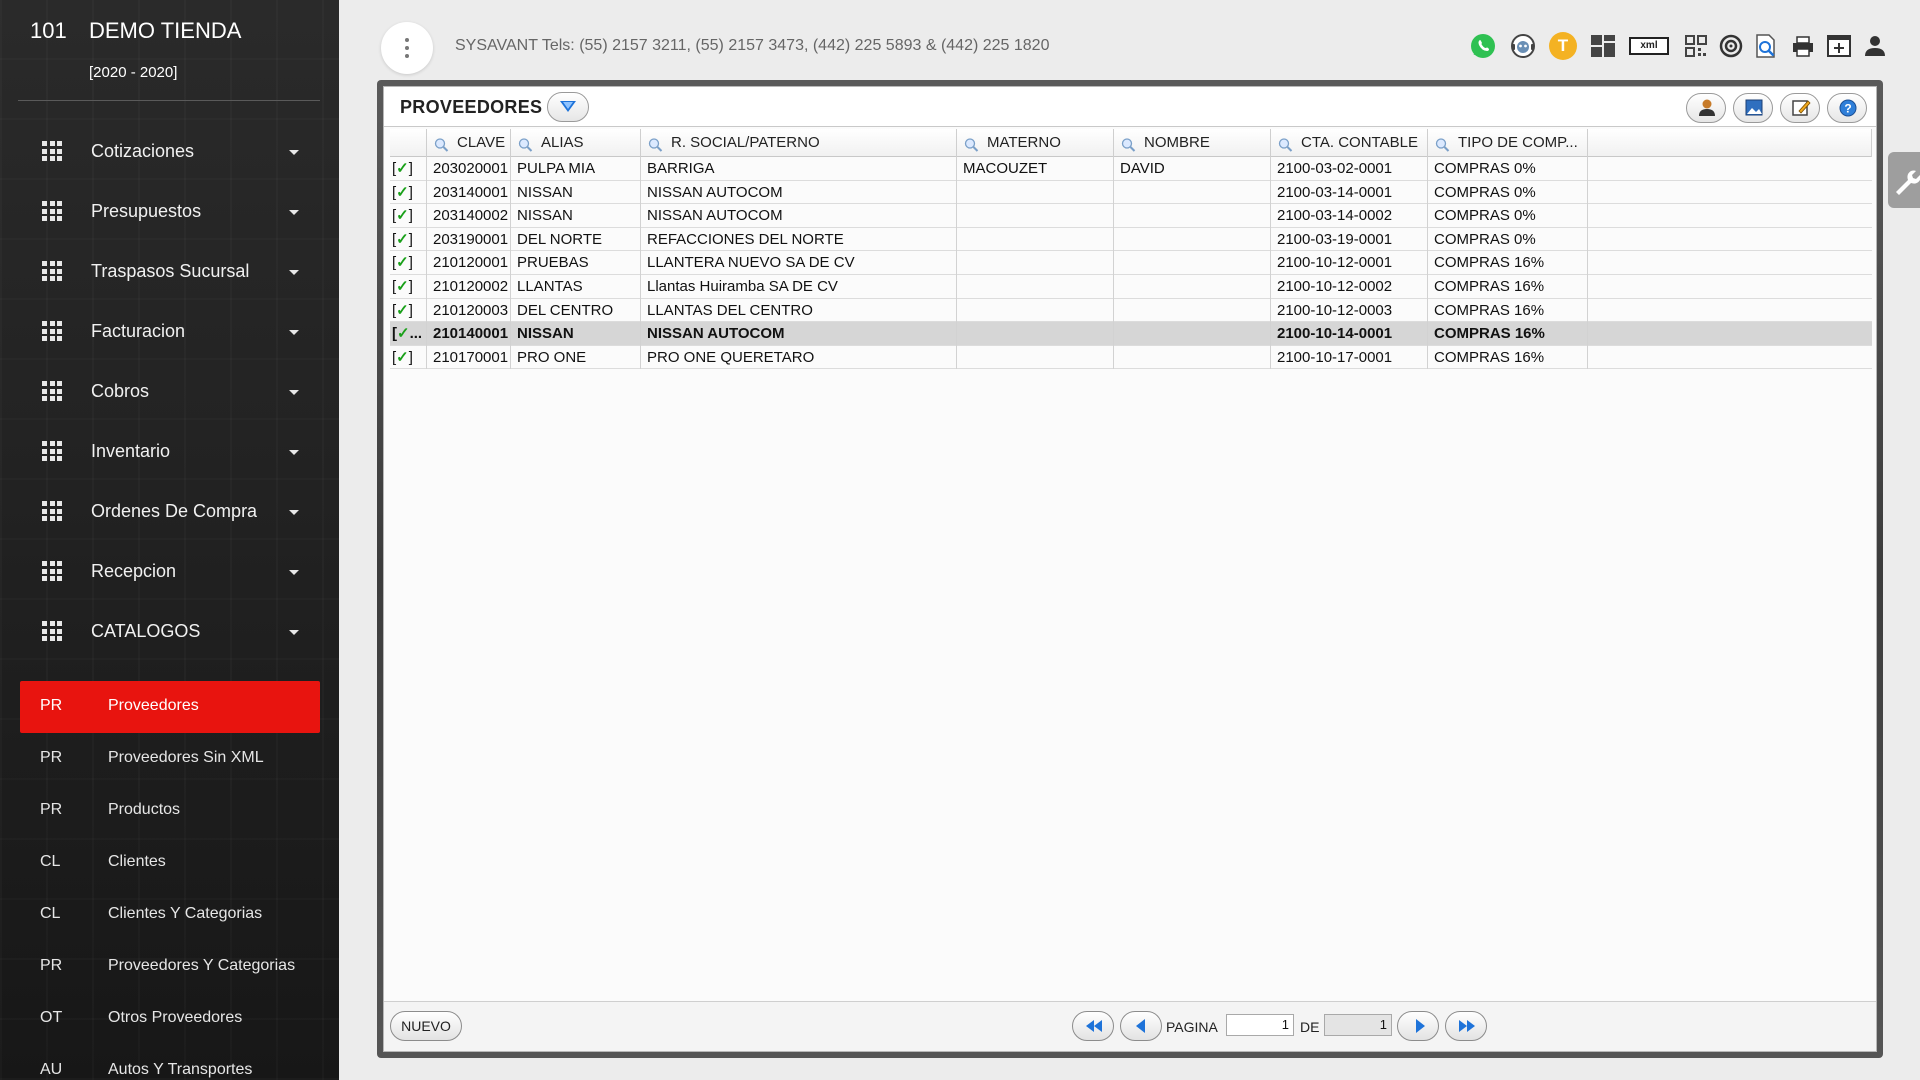 The height and width of the screenshot is (1080, 1920). What do you see at coordinates (169, 1062) in the screenshot?
I see `submenu-item-autos-y-transportes: AU Autos Y Transportes` at bounding box center [169, 1062].